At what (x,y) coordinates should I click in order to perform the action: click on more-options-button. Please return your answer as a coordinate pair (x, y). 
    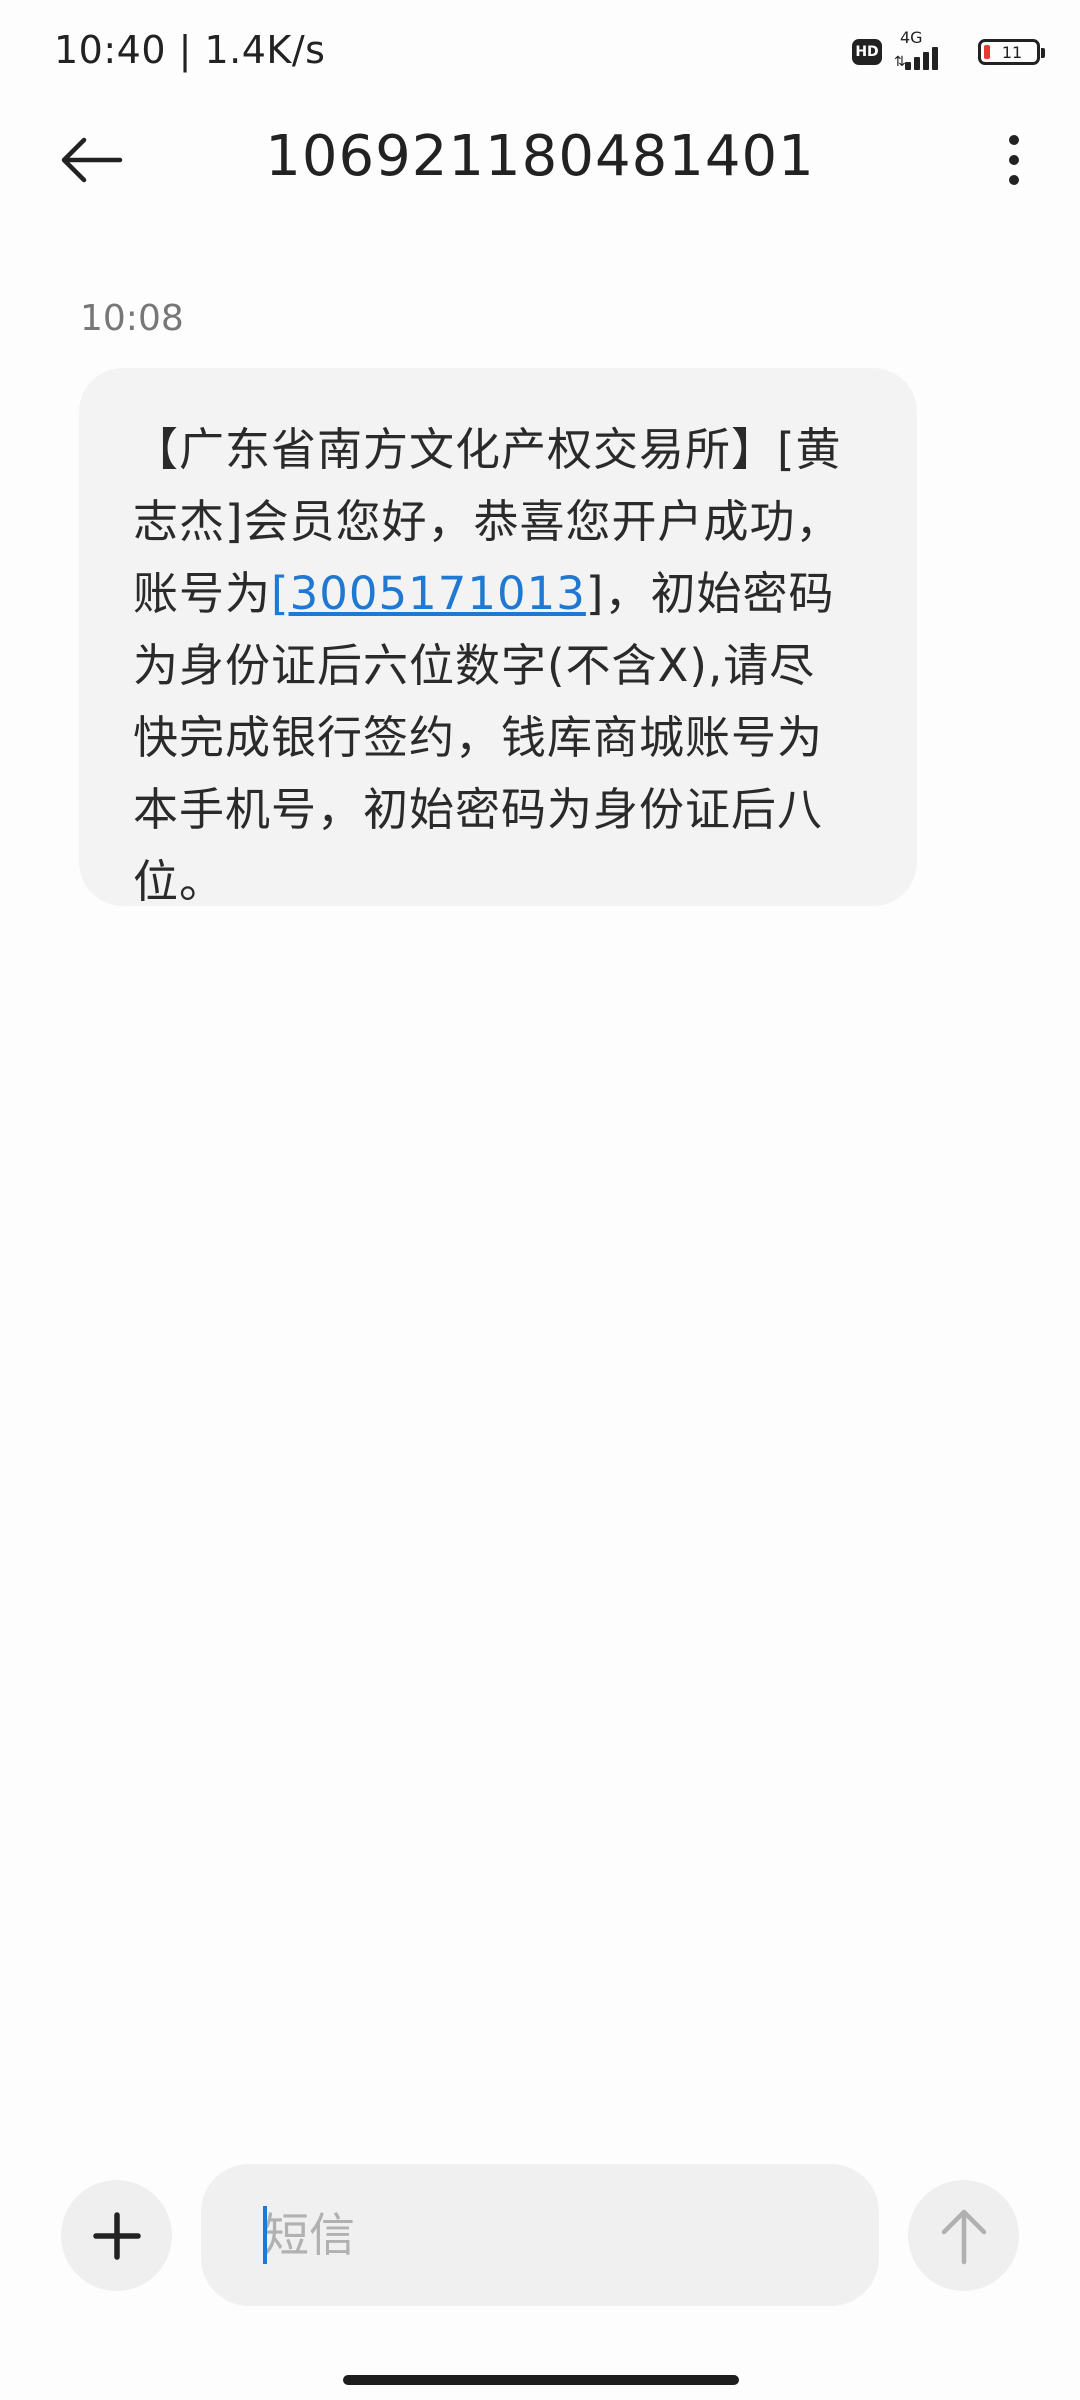
    Looking at the image, I should click on (1014, 160).